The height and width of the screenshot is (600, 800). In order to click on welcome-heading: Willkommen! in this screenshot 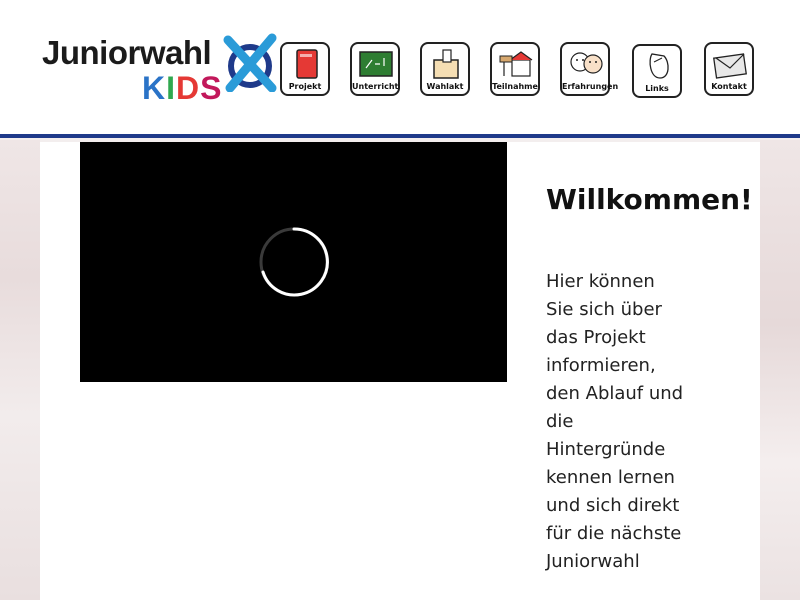, I will do `click(649, 199)`.